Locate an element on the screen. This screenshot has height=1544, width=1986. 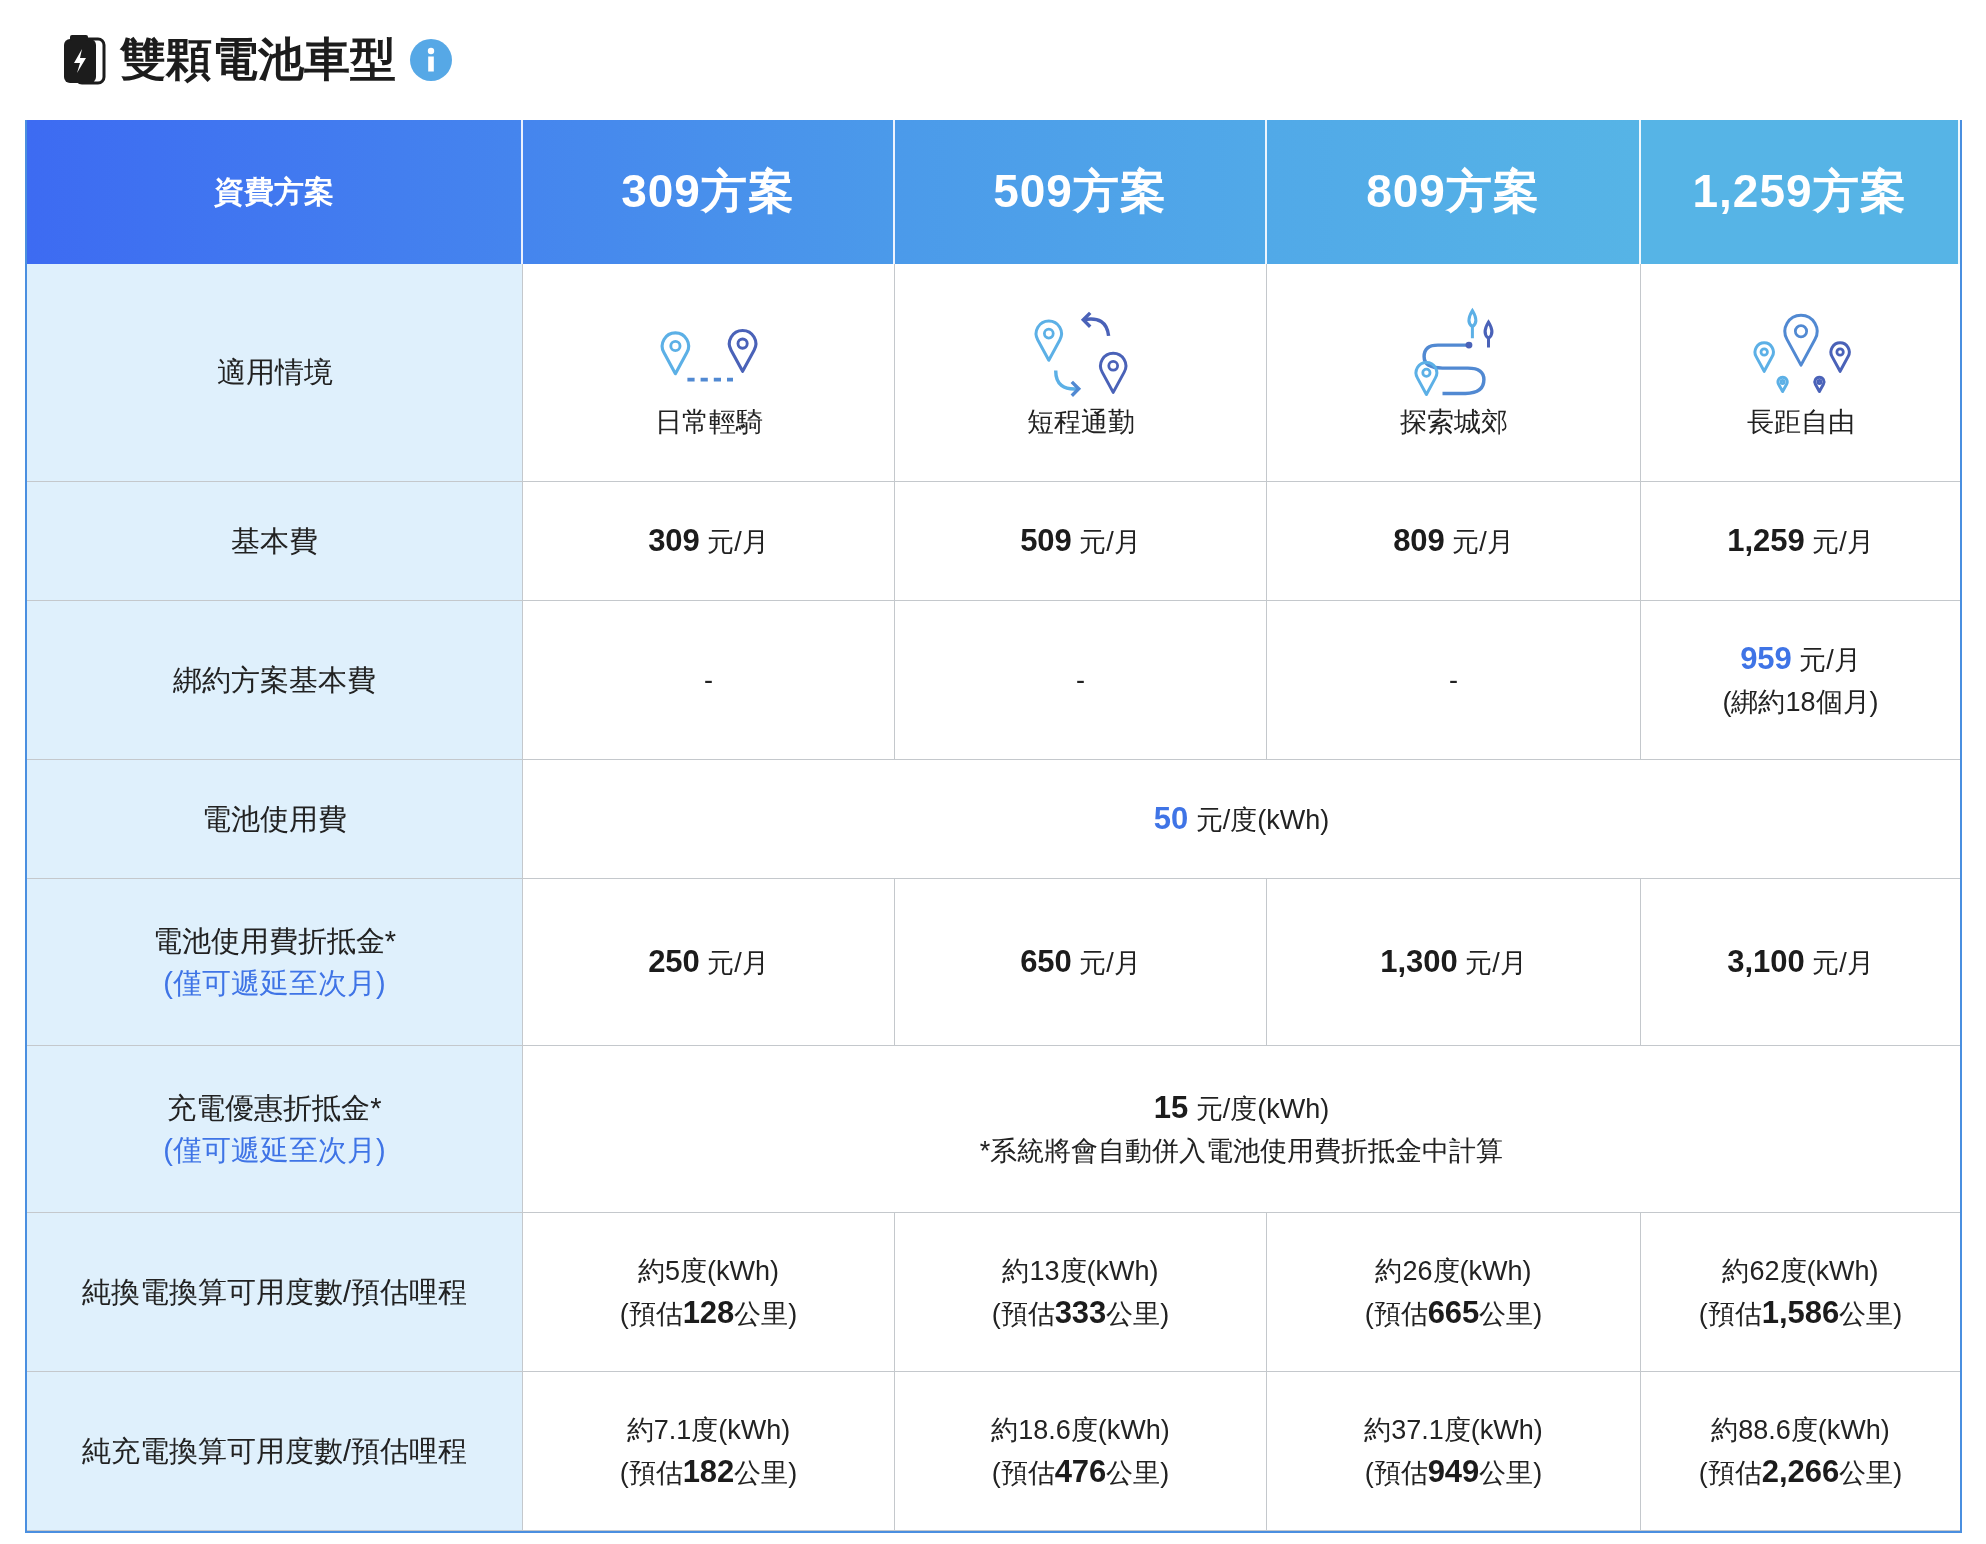
cell-text: 約88.6度(kWh) is located at coordinates (1800, 1430).